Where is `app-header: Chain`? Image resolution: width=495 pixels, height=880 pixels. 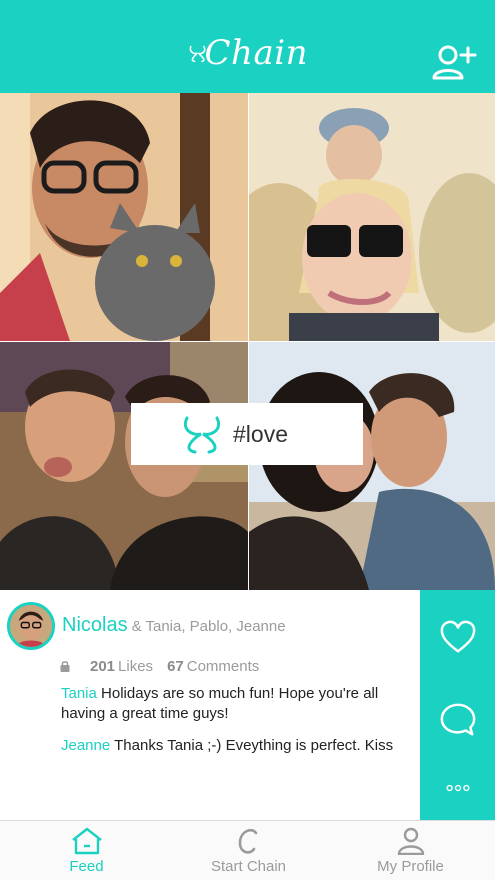
app-header: Chain is located at coordinates (247, 46).